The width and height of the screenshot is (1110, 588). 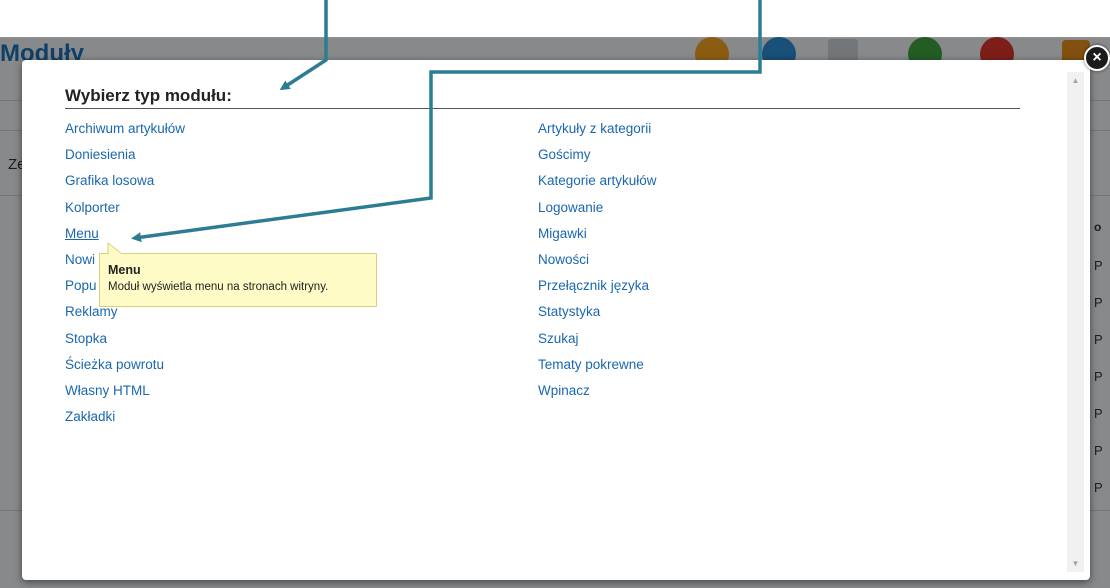 What do you see at coordinates (125, 421) in the screenshot?
I see `module-link: Zakładki` at bounding box center [125, 421].